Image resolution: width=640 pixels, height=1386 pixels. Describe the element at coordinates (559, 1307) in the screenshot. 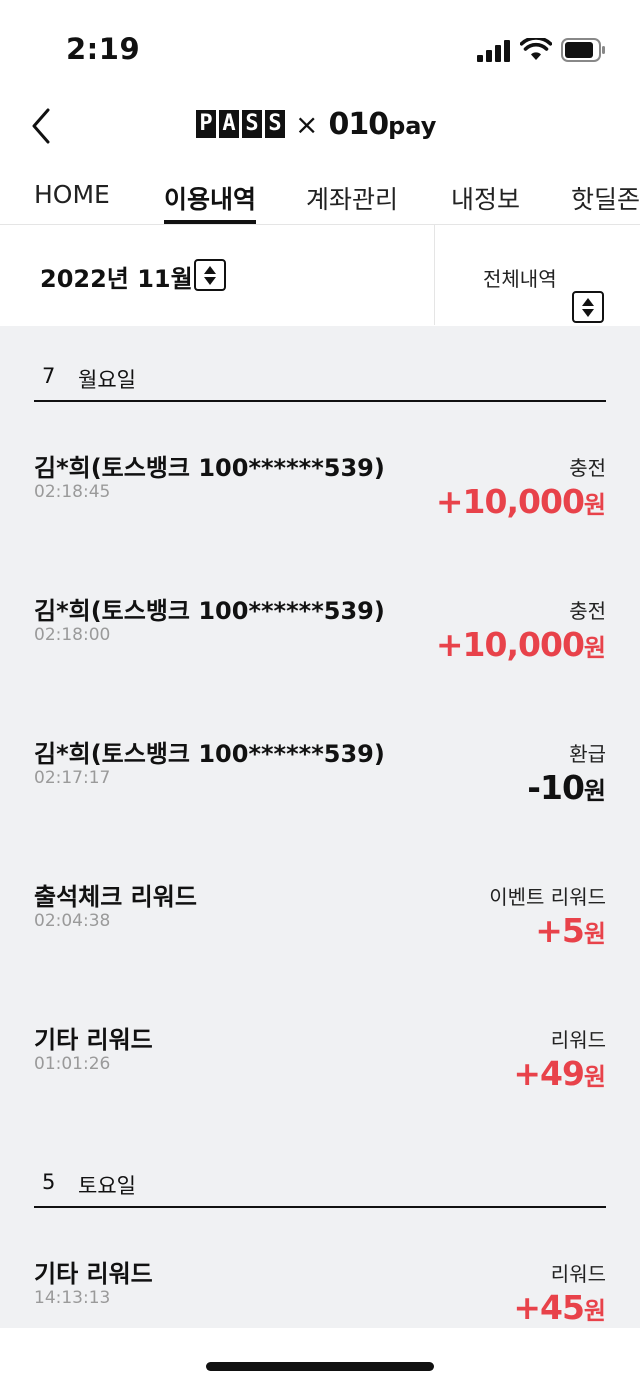

I see `transaction-amount: +45원` at that location.